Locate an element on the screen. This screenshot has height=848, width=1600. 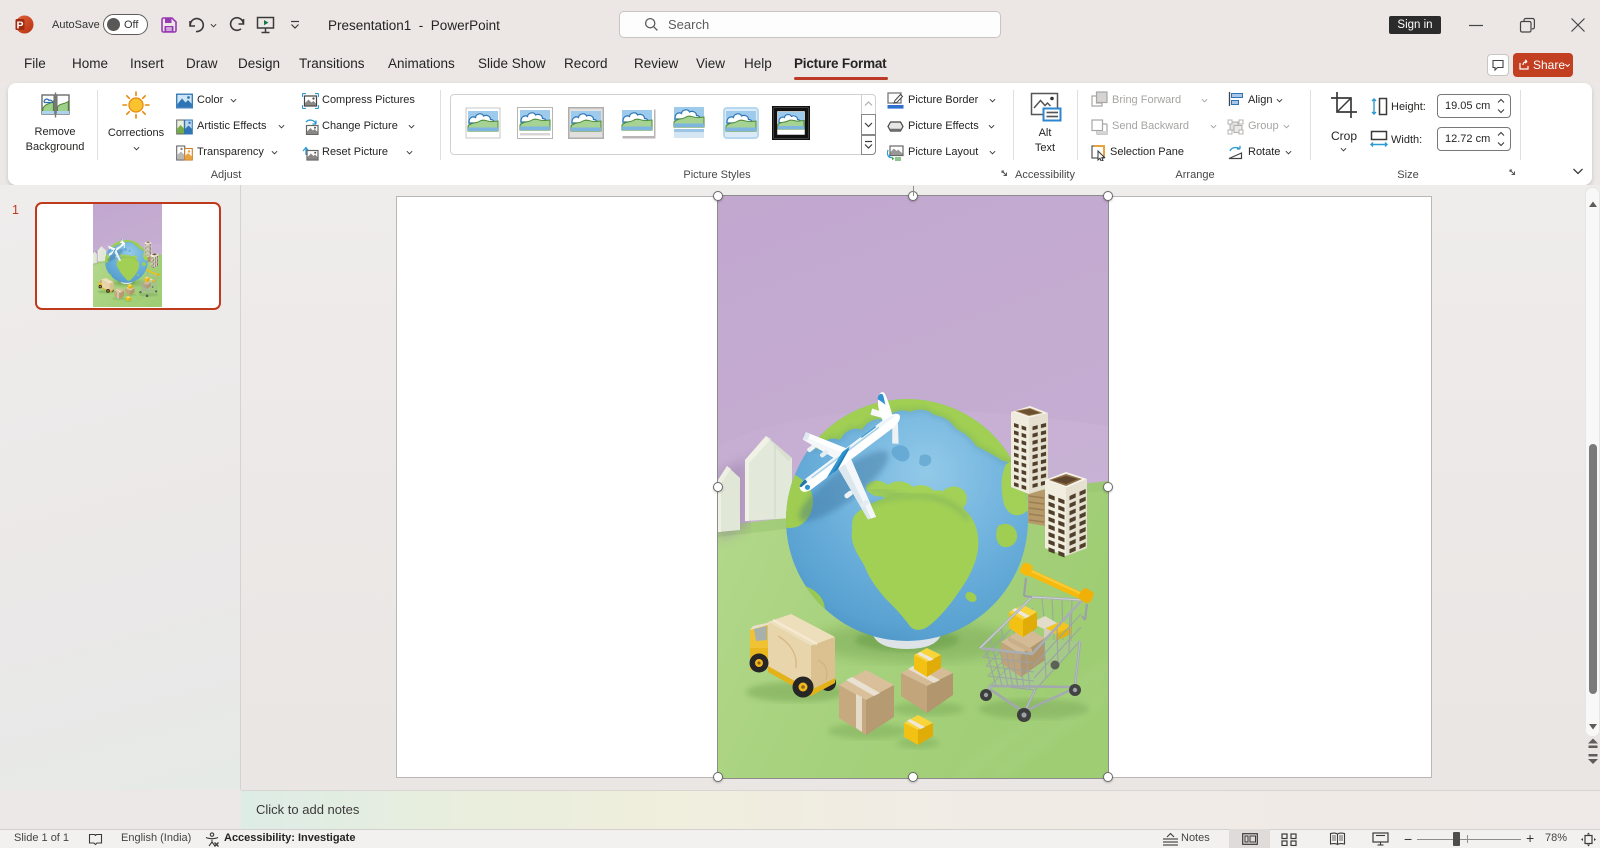
svg-text: P is located at coordinates (19, 26).